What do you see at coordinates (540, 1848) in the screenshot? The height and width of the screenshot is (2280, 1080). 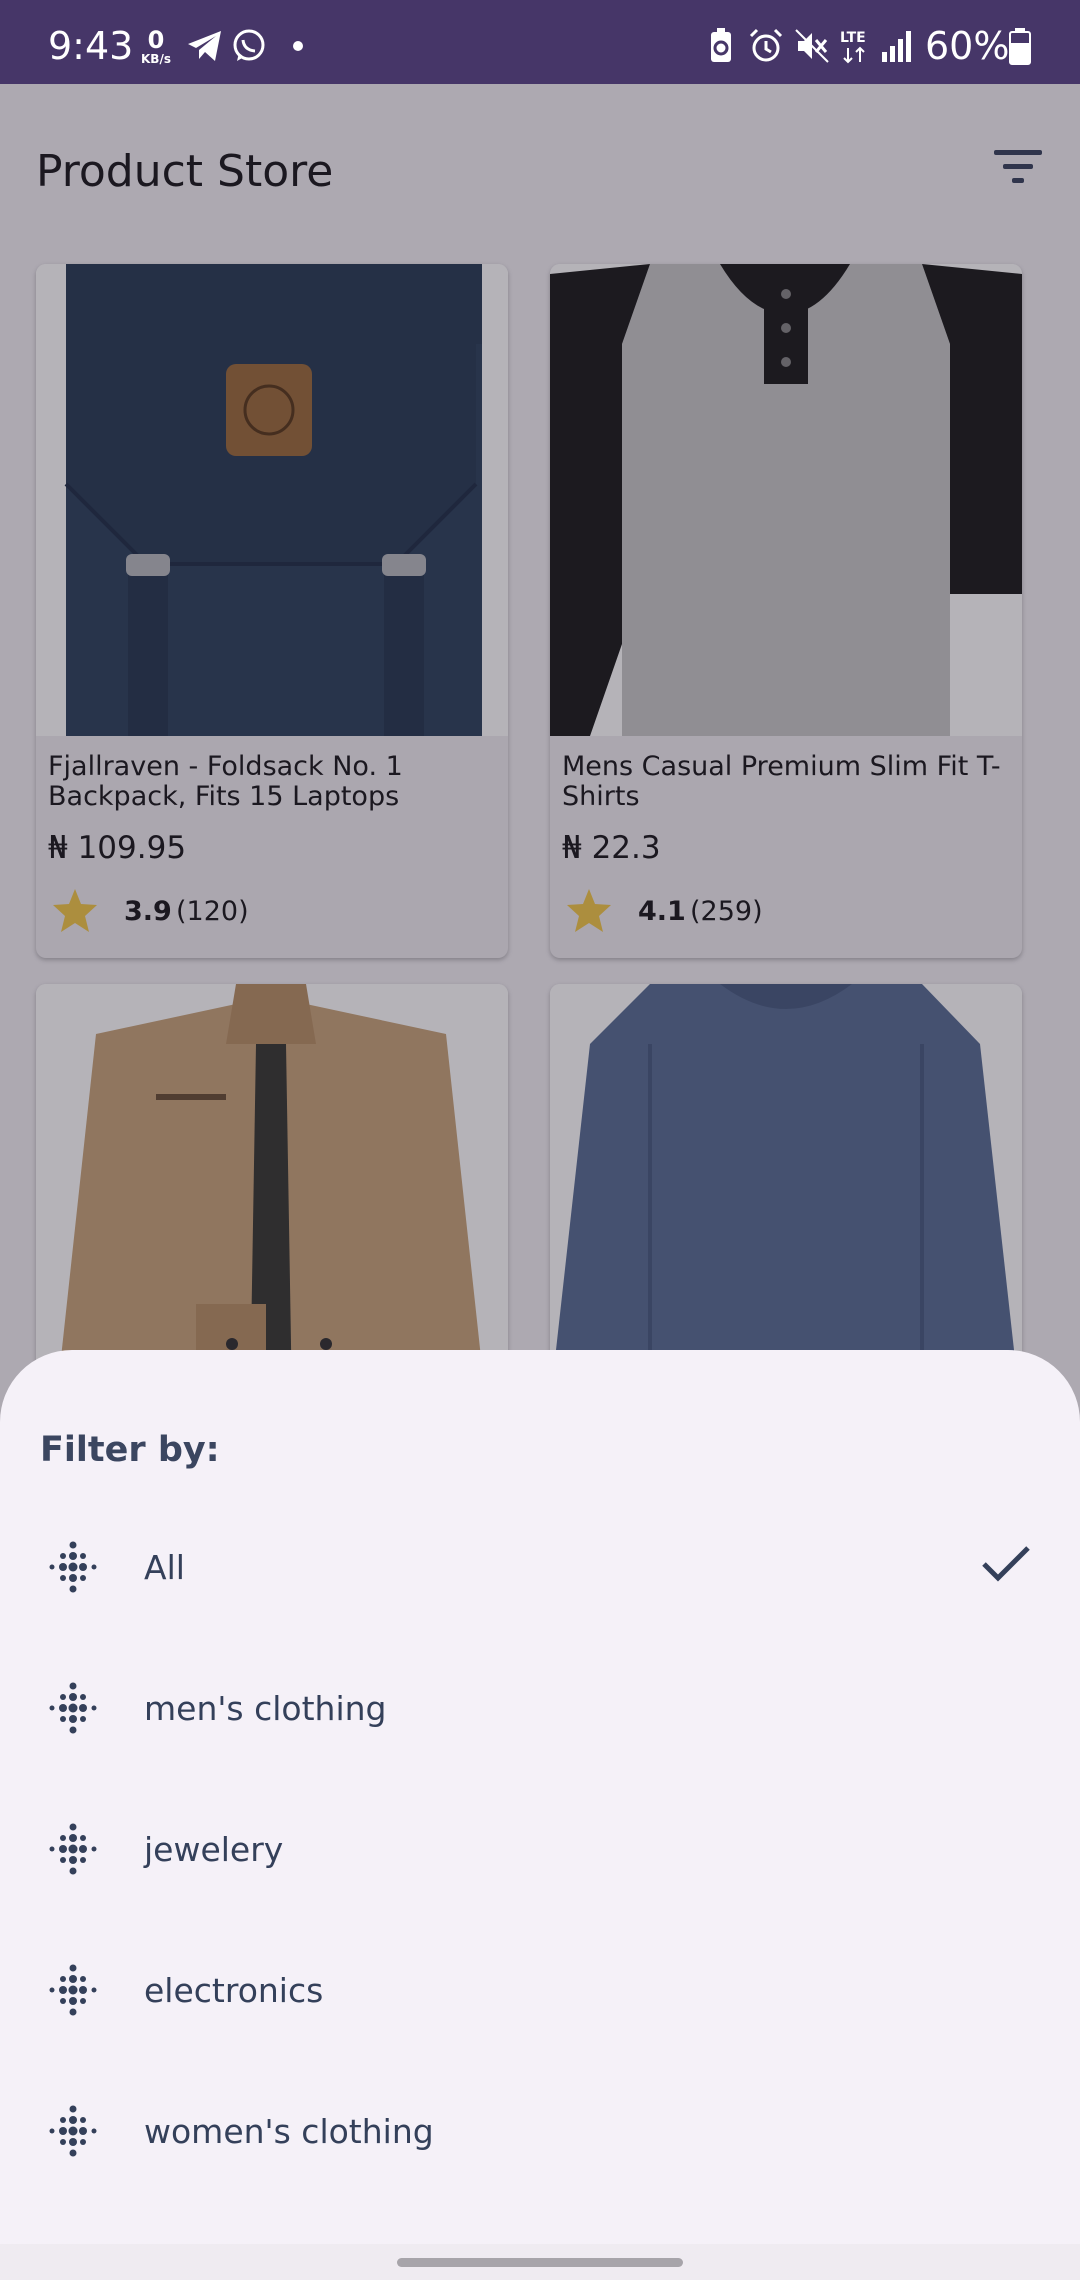 I see `filter-option-jewelery: jewelery` at bounding box center [540, 1848].